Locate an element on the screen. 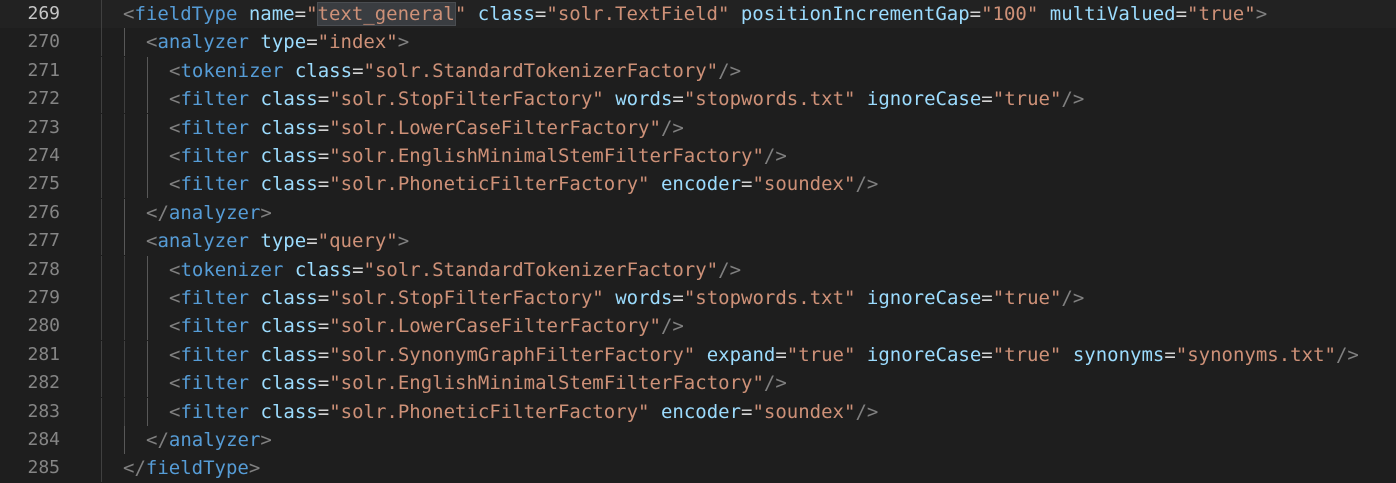 This screenshot has height=483, width=1396. code-token: tokenizer is located at coordinates (232, 70).